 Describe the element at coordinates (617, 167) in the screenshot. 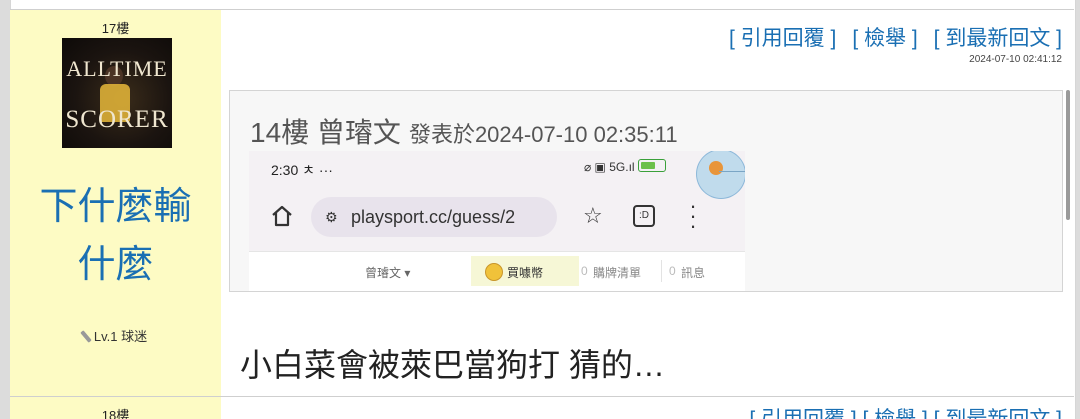

I see `network-label: 5G` at that location.